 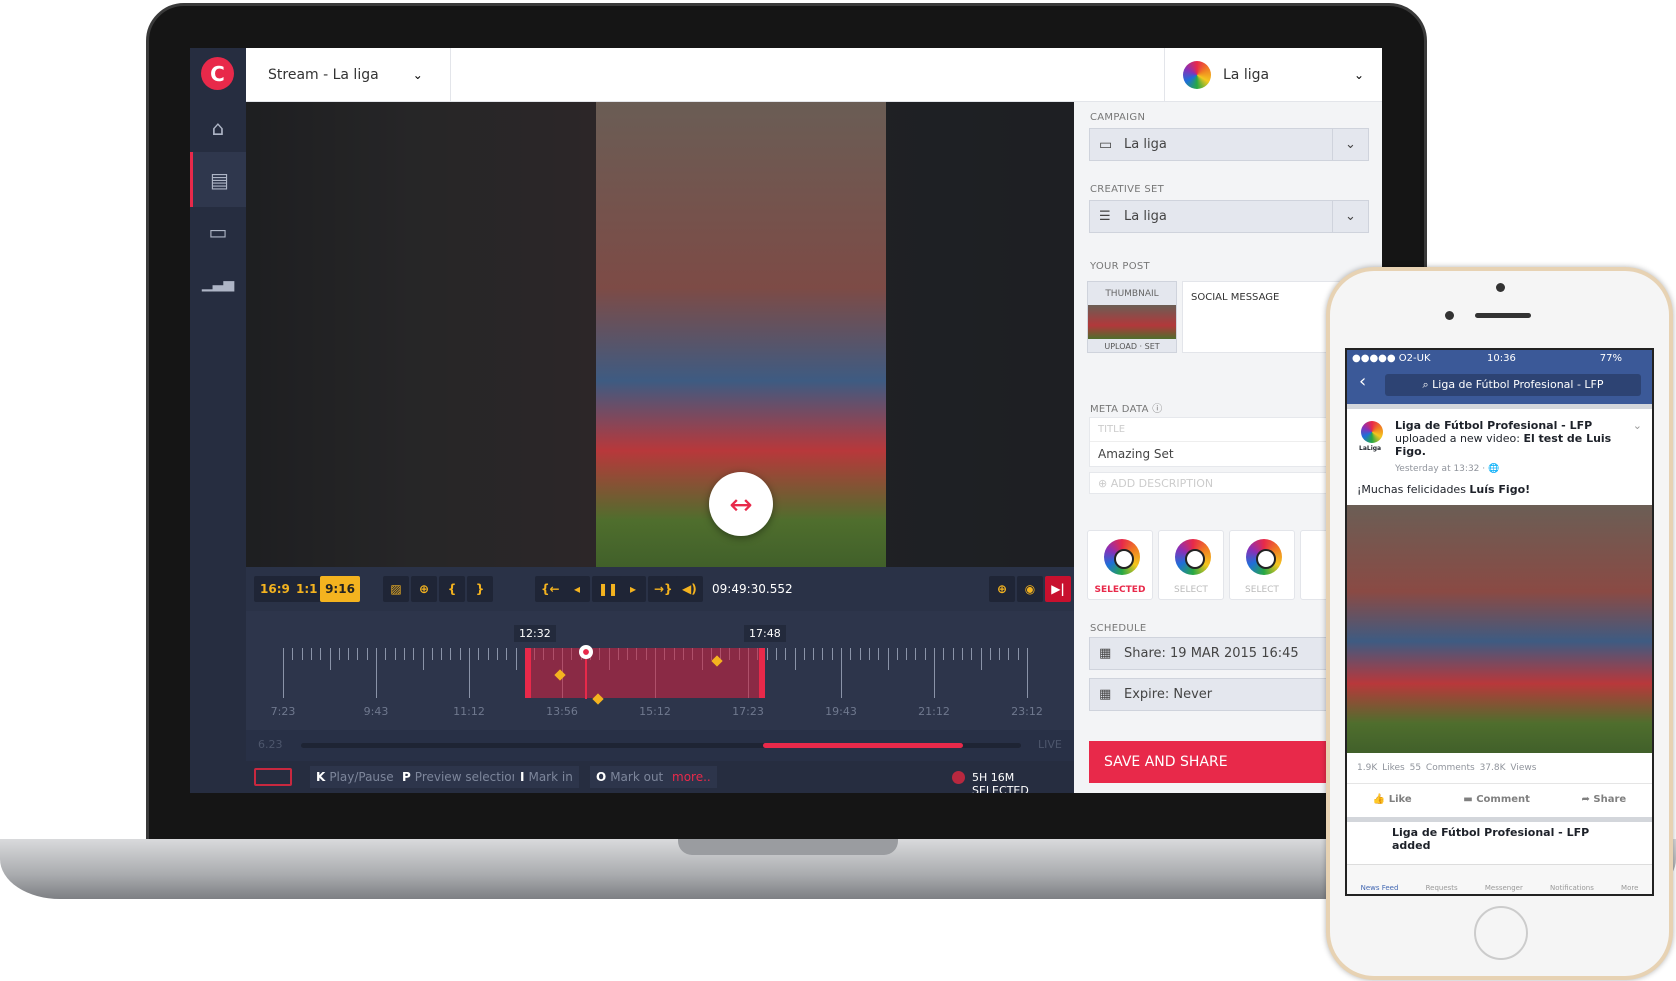 What do you see at coordinates (1513, 385) in the screenshot?
I see `search-bar: ⌕ Liga de Fútbol Profesional - LFP` at bounding box center [1513, 385].